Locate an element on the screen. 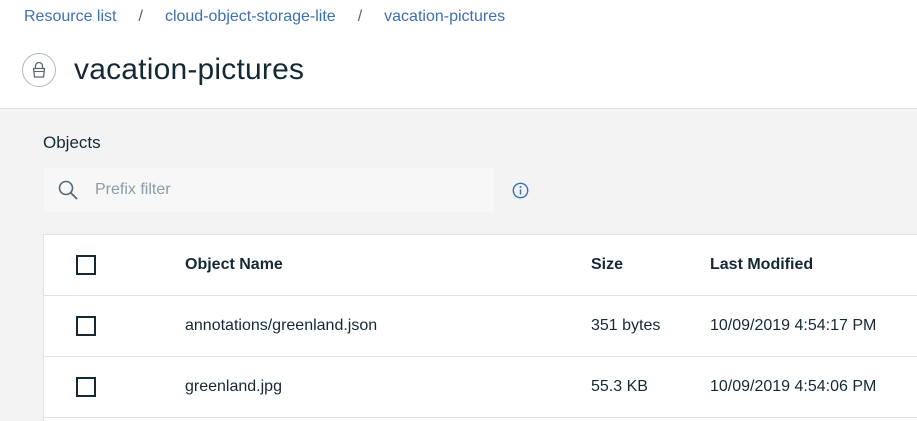 The width and height of the screenshot is (917, 421). column-header-size: Size is located at coordinates (607, 265).